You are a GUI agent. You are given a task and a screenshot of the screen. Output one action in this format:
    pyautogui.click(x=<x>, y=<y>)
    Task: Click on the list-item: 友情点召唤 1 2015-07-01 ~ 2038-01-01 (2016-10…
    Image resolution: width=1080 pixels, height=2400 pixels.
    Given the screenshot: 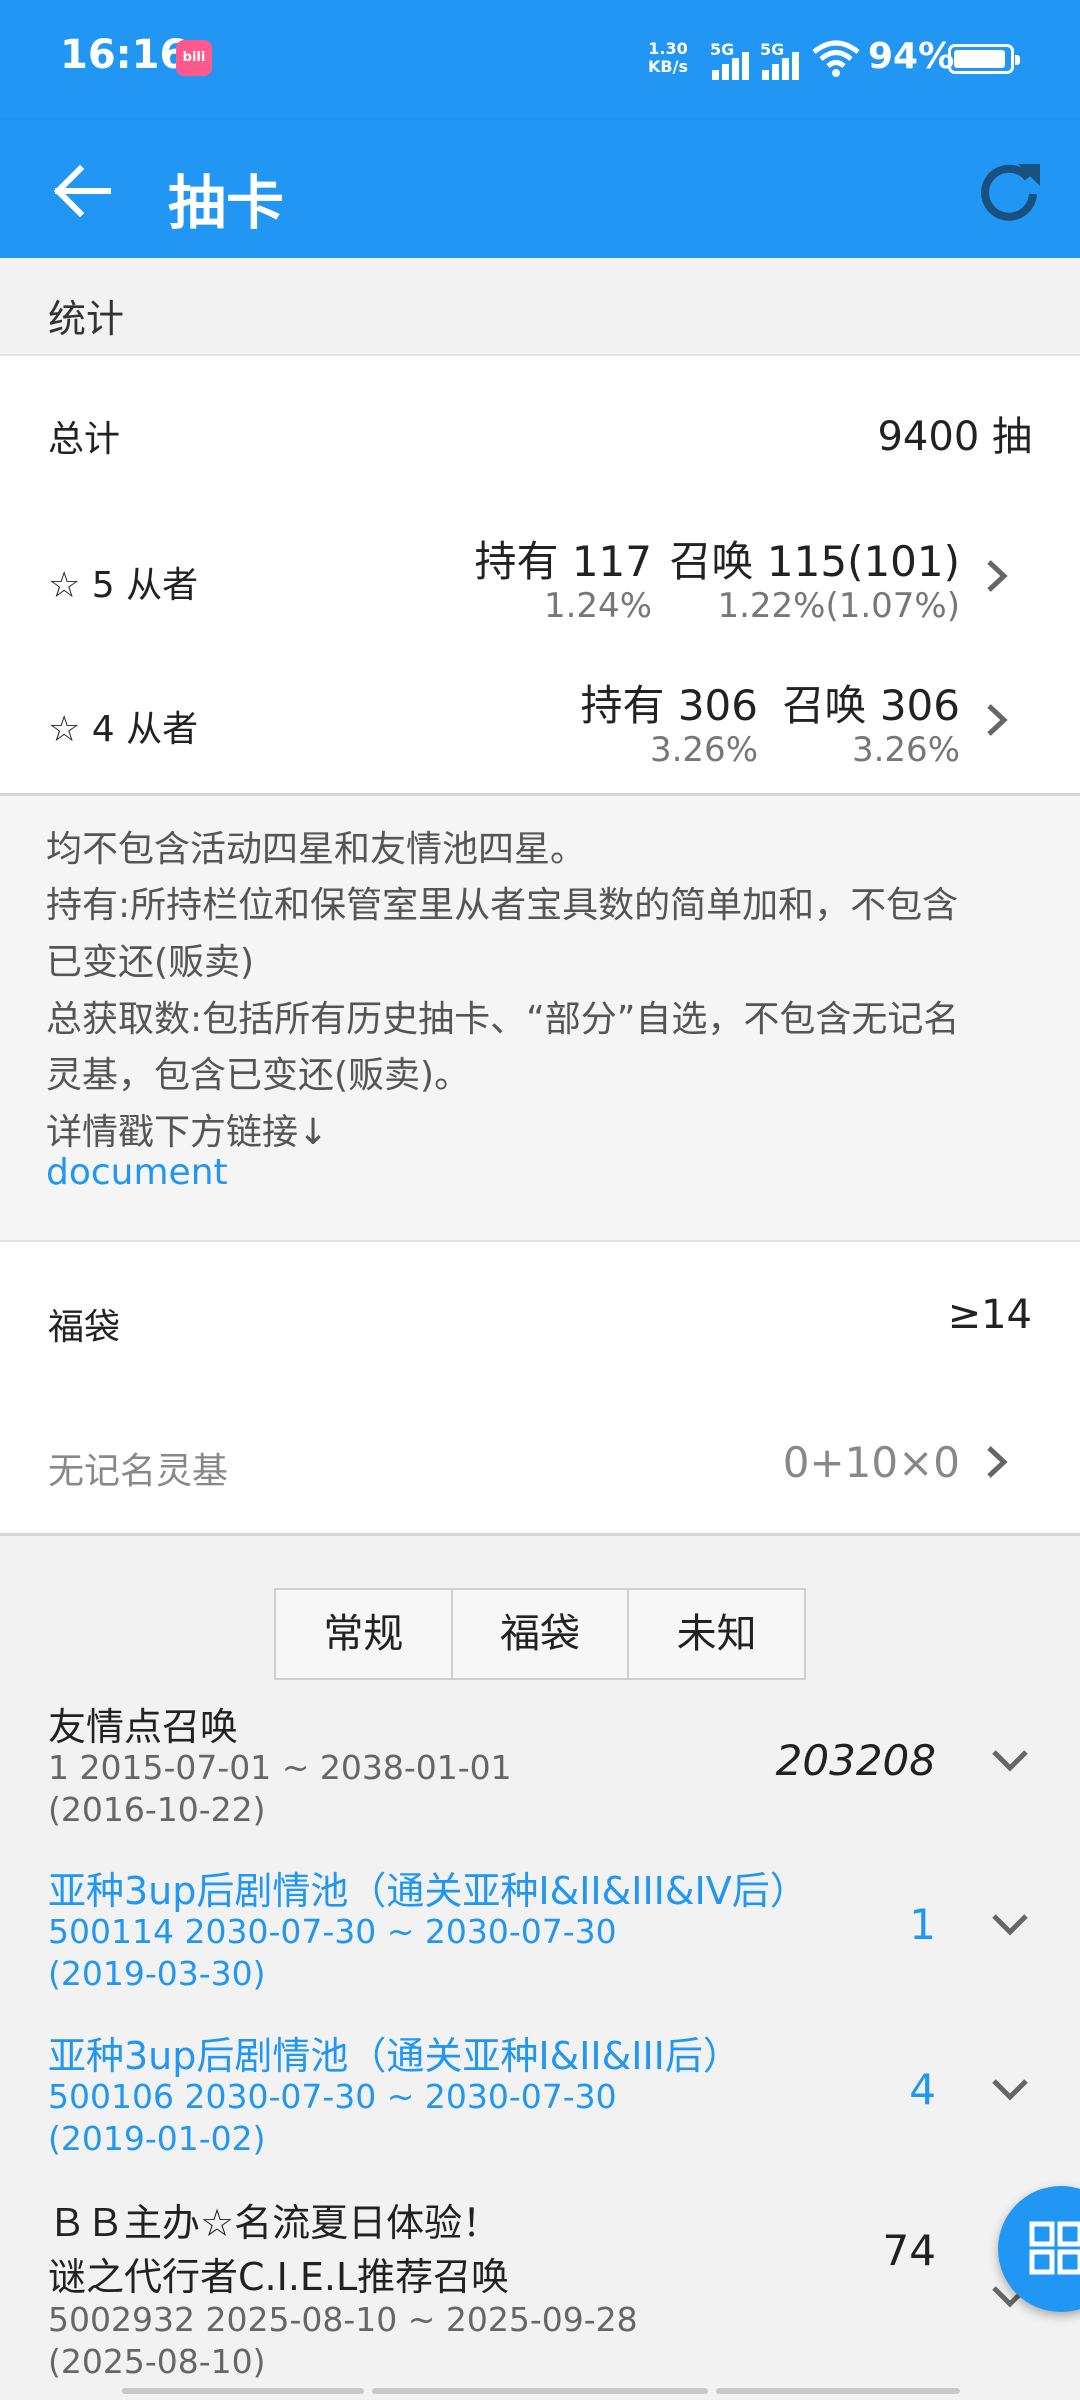 What is the action you would take?
    pyautogui.click(x=540, y=1766)
    